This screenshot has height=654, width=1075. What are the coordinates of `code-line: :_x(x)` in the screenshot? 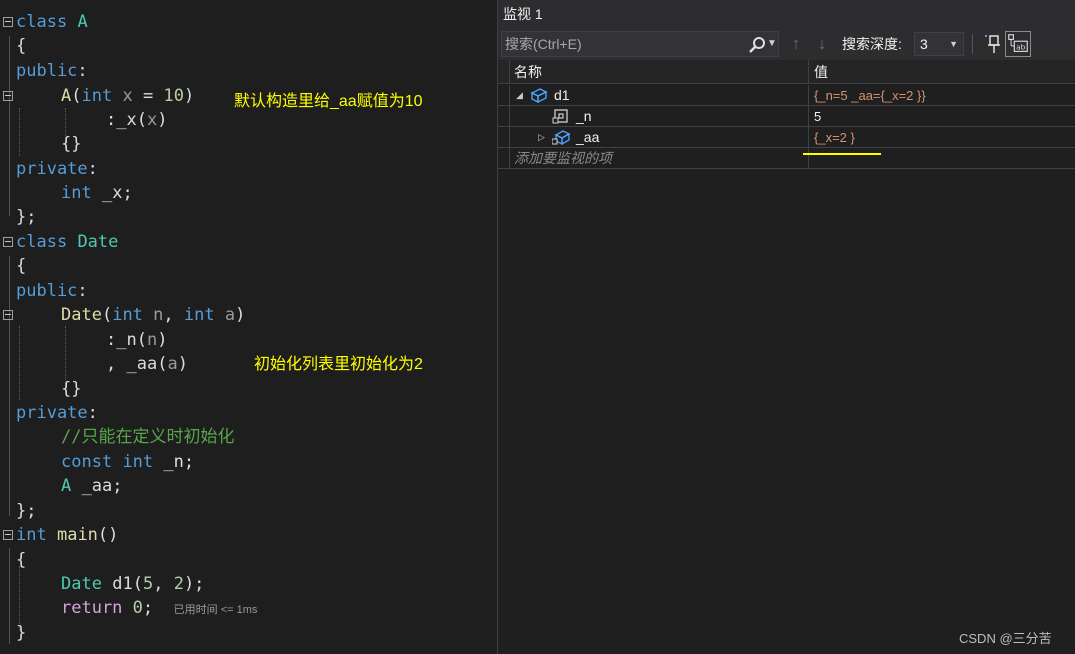 It's located at (248, 120).